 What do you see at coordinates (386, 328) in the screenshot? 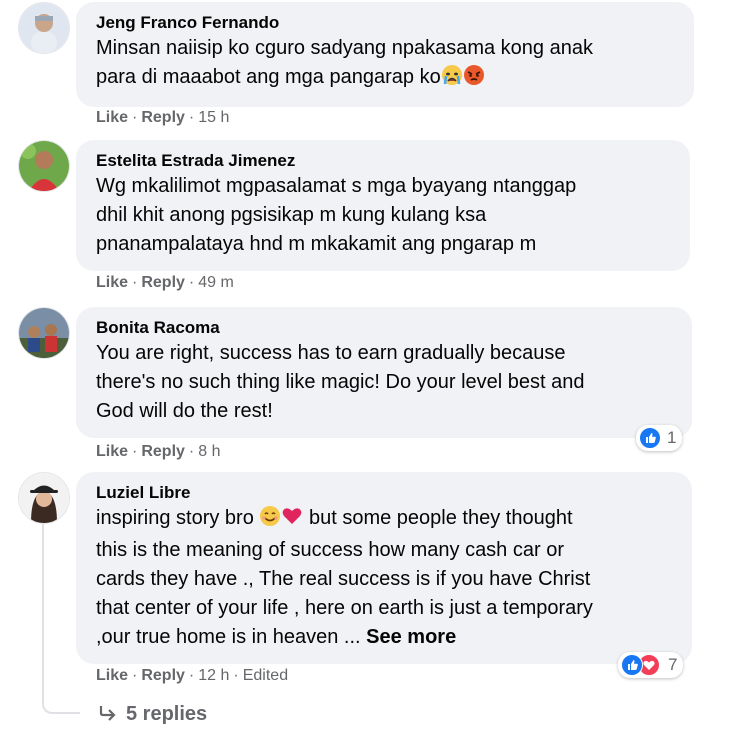
I see `comment-author: Bonita Racoma` at bounding box center [386, 328].